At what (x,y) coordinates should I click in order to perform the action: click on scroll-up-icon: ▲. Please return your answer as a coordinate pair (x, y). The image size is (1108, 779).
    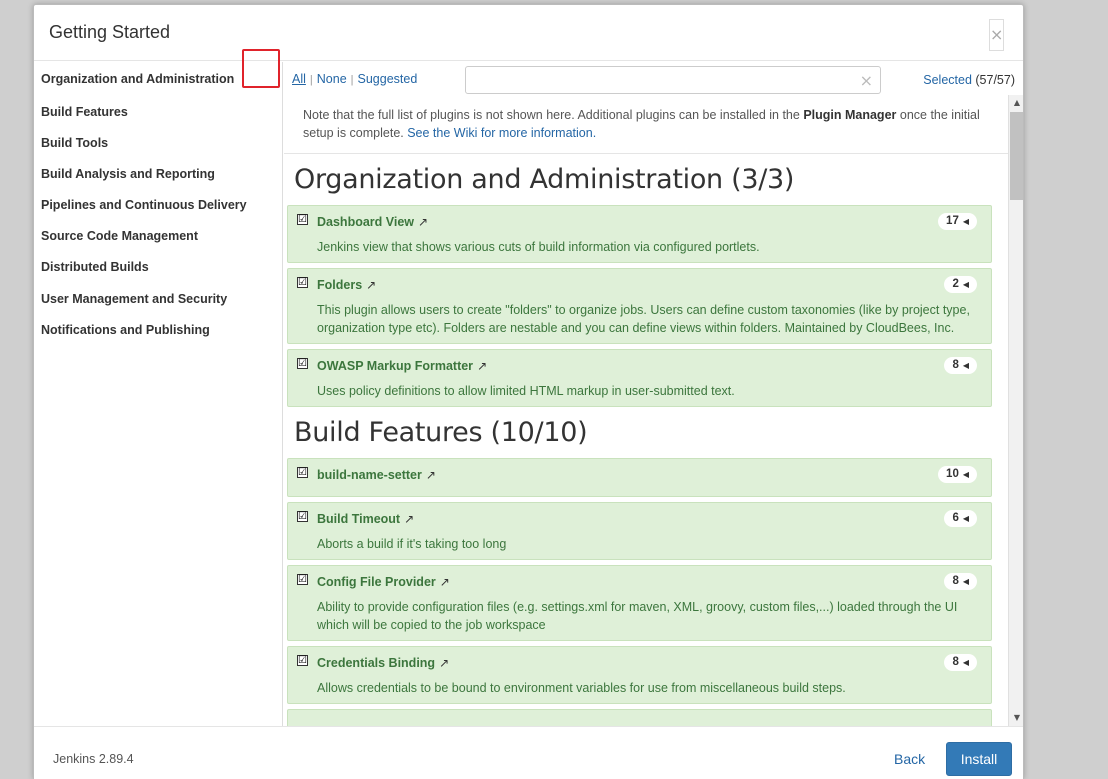
    Looking at the image, I should click on (1016, 103).